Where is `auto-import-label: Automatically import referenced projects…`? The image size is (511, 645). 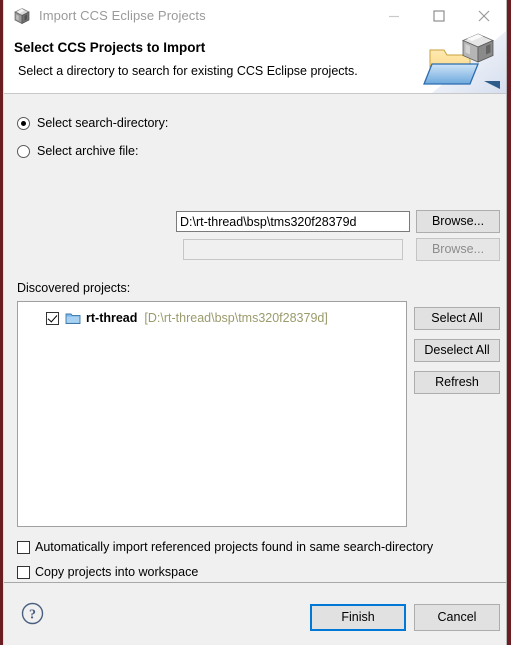 auto-import-label: Automatically import referenced projects… is located at coordinates (234, 547).